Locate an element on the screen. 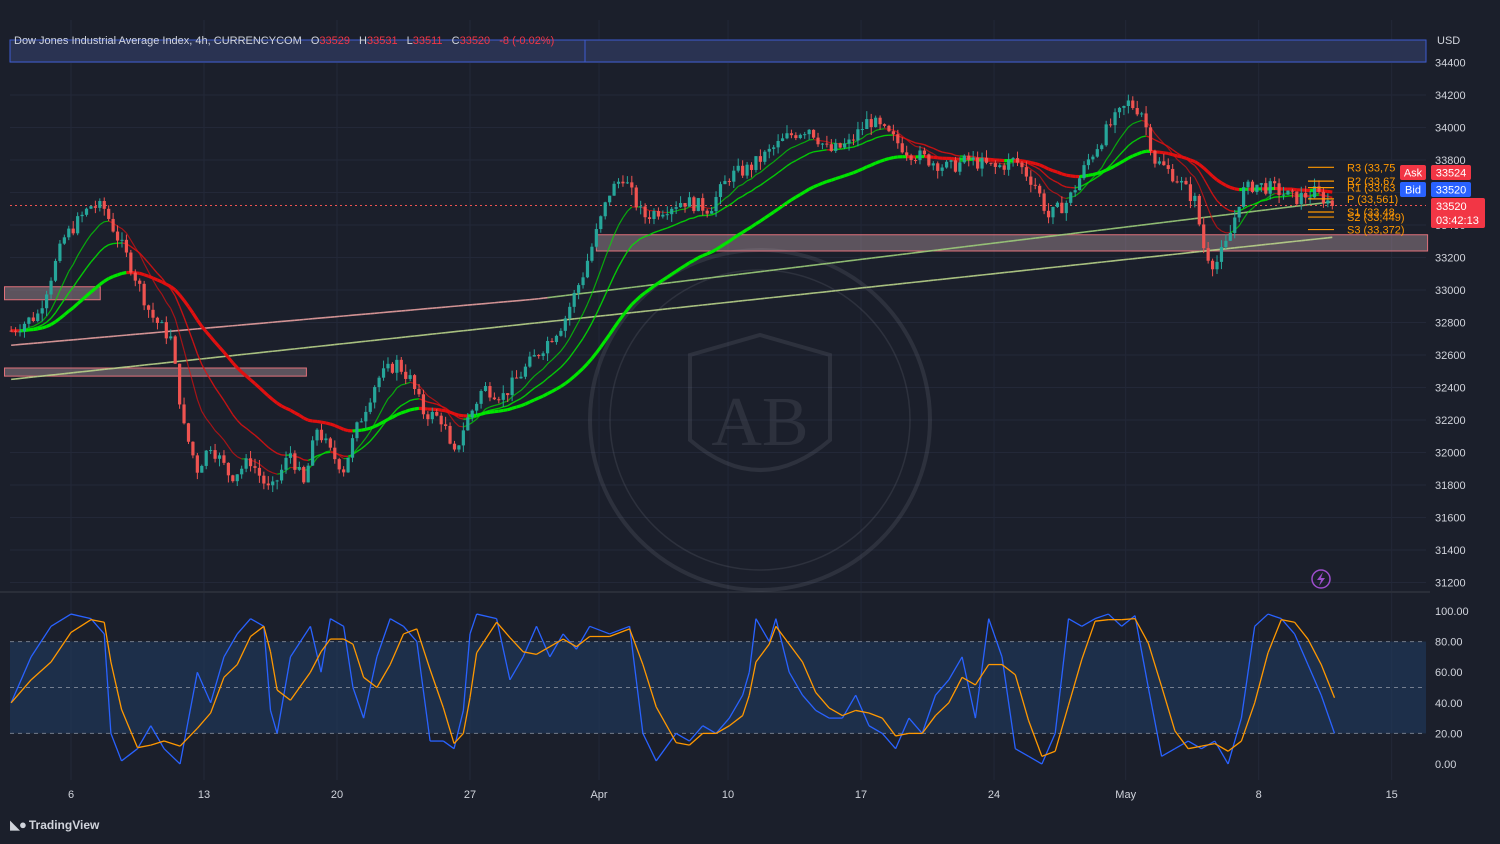  last-price-value: 33520 is located at coordinates (1451, 207).